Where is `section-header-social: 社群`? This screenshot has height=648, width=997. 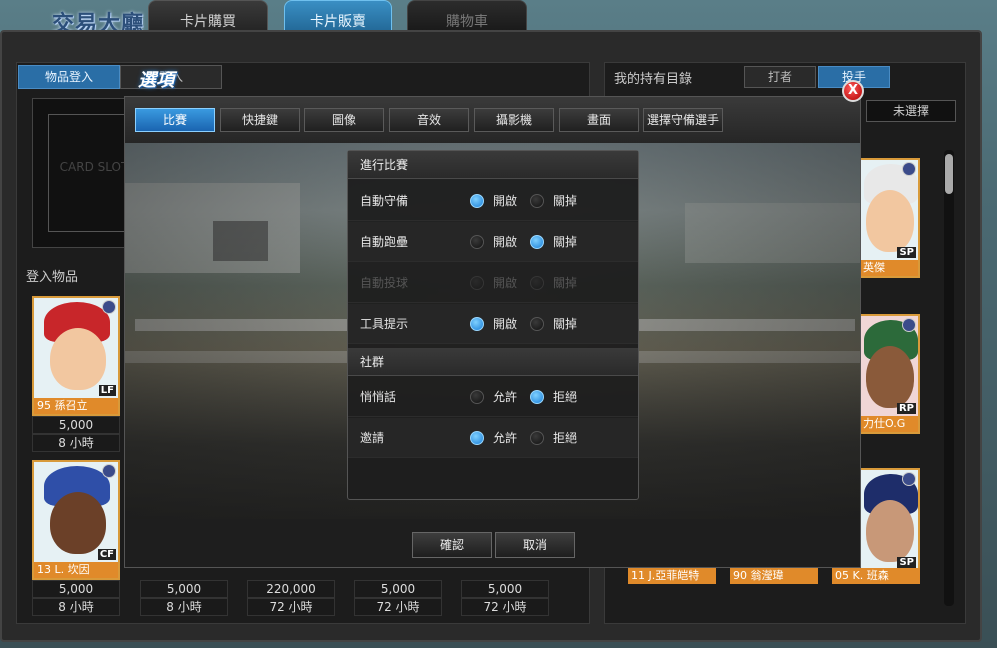 section-header-social: 社群 is located at coordinates (493, 362).